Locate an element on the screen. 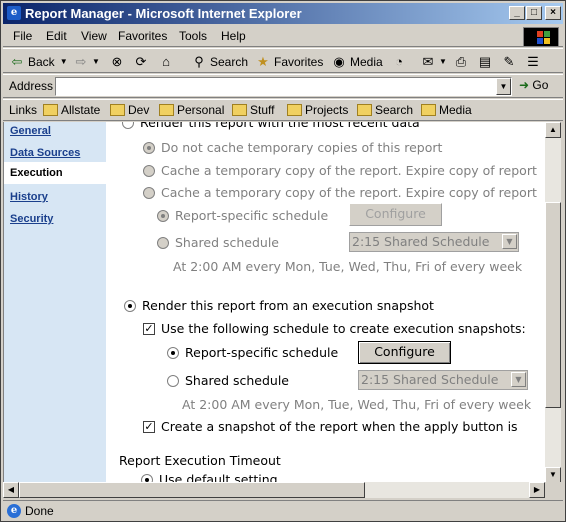 This screenshot has height=522, width=566. maximize-button: □ is located at coordinates (534, 13).